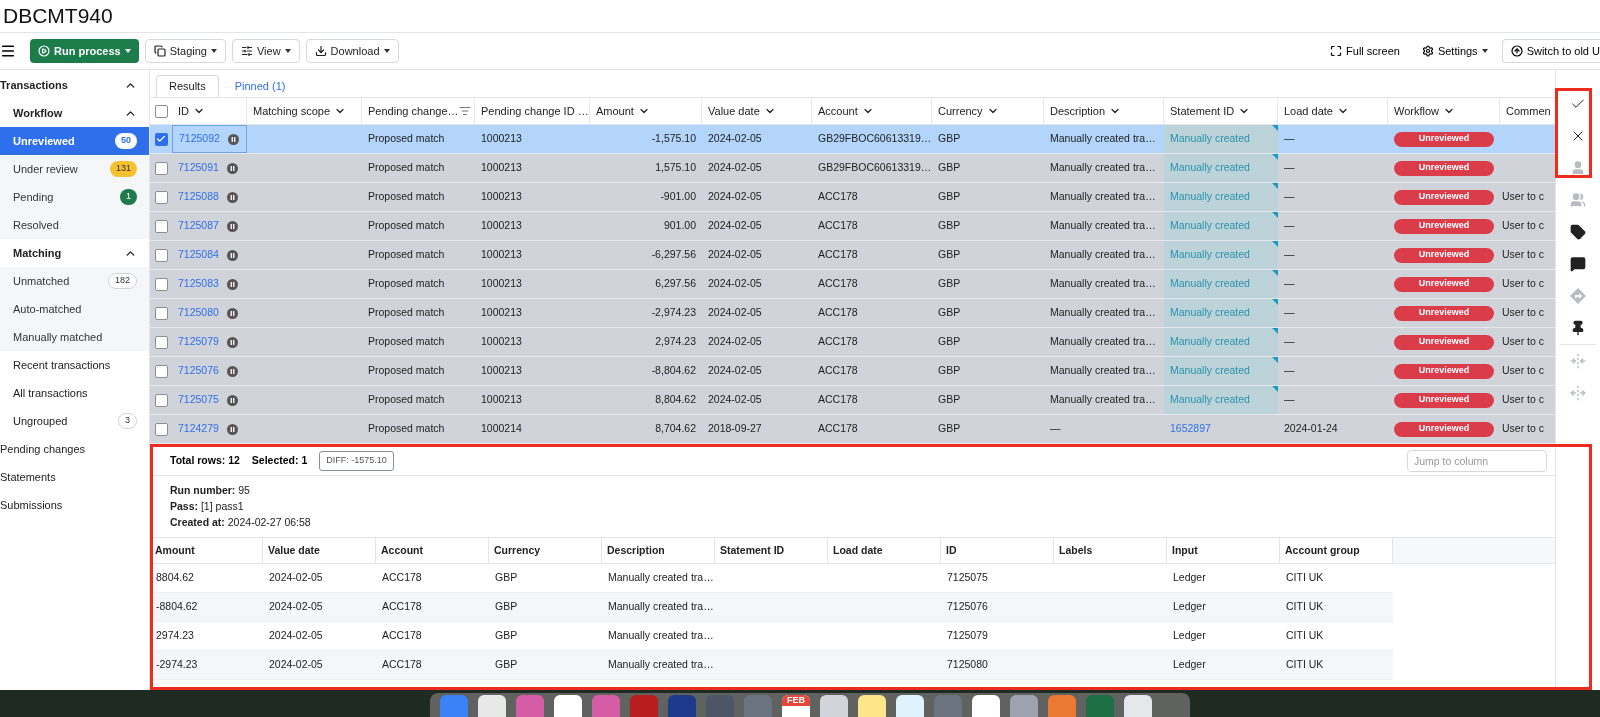 The image size is (1600, 717). What do you see at coordinates (74, 113) in the screenshot?
I see `sidebar-section: Workflow` at bounding box center [74, 113].